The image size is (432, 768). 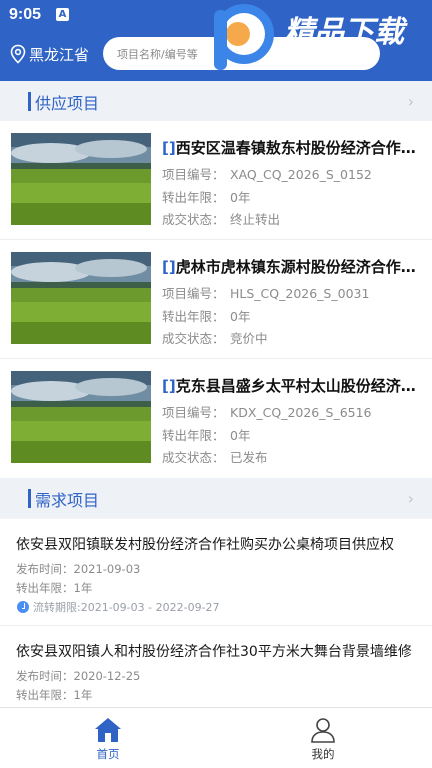 I want to click on demand-item-publish-date: 发布时间：2021-09-03, so click(x=78, y=569).